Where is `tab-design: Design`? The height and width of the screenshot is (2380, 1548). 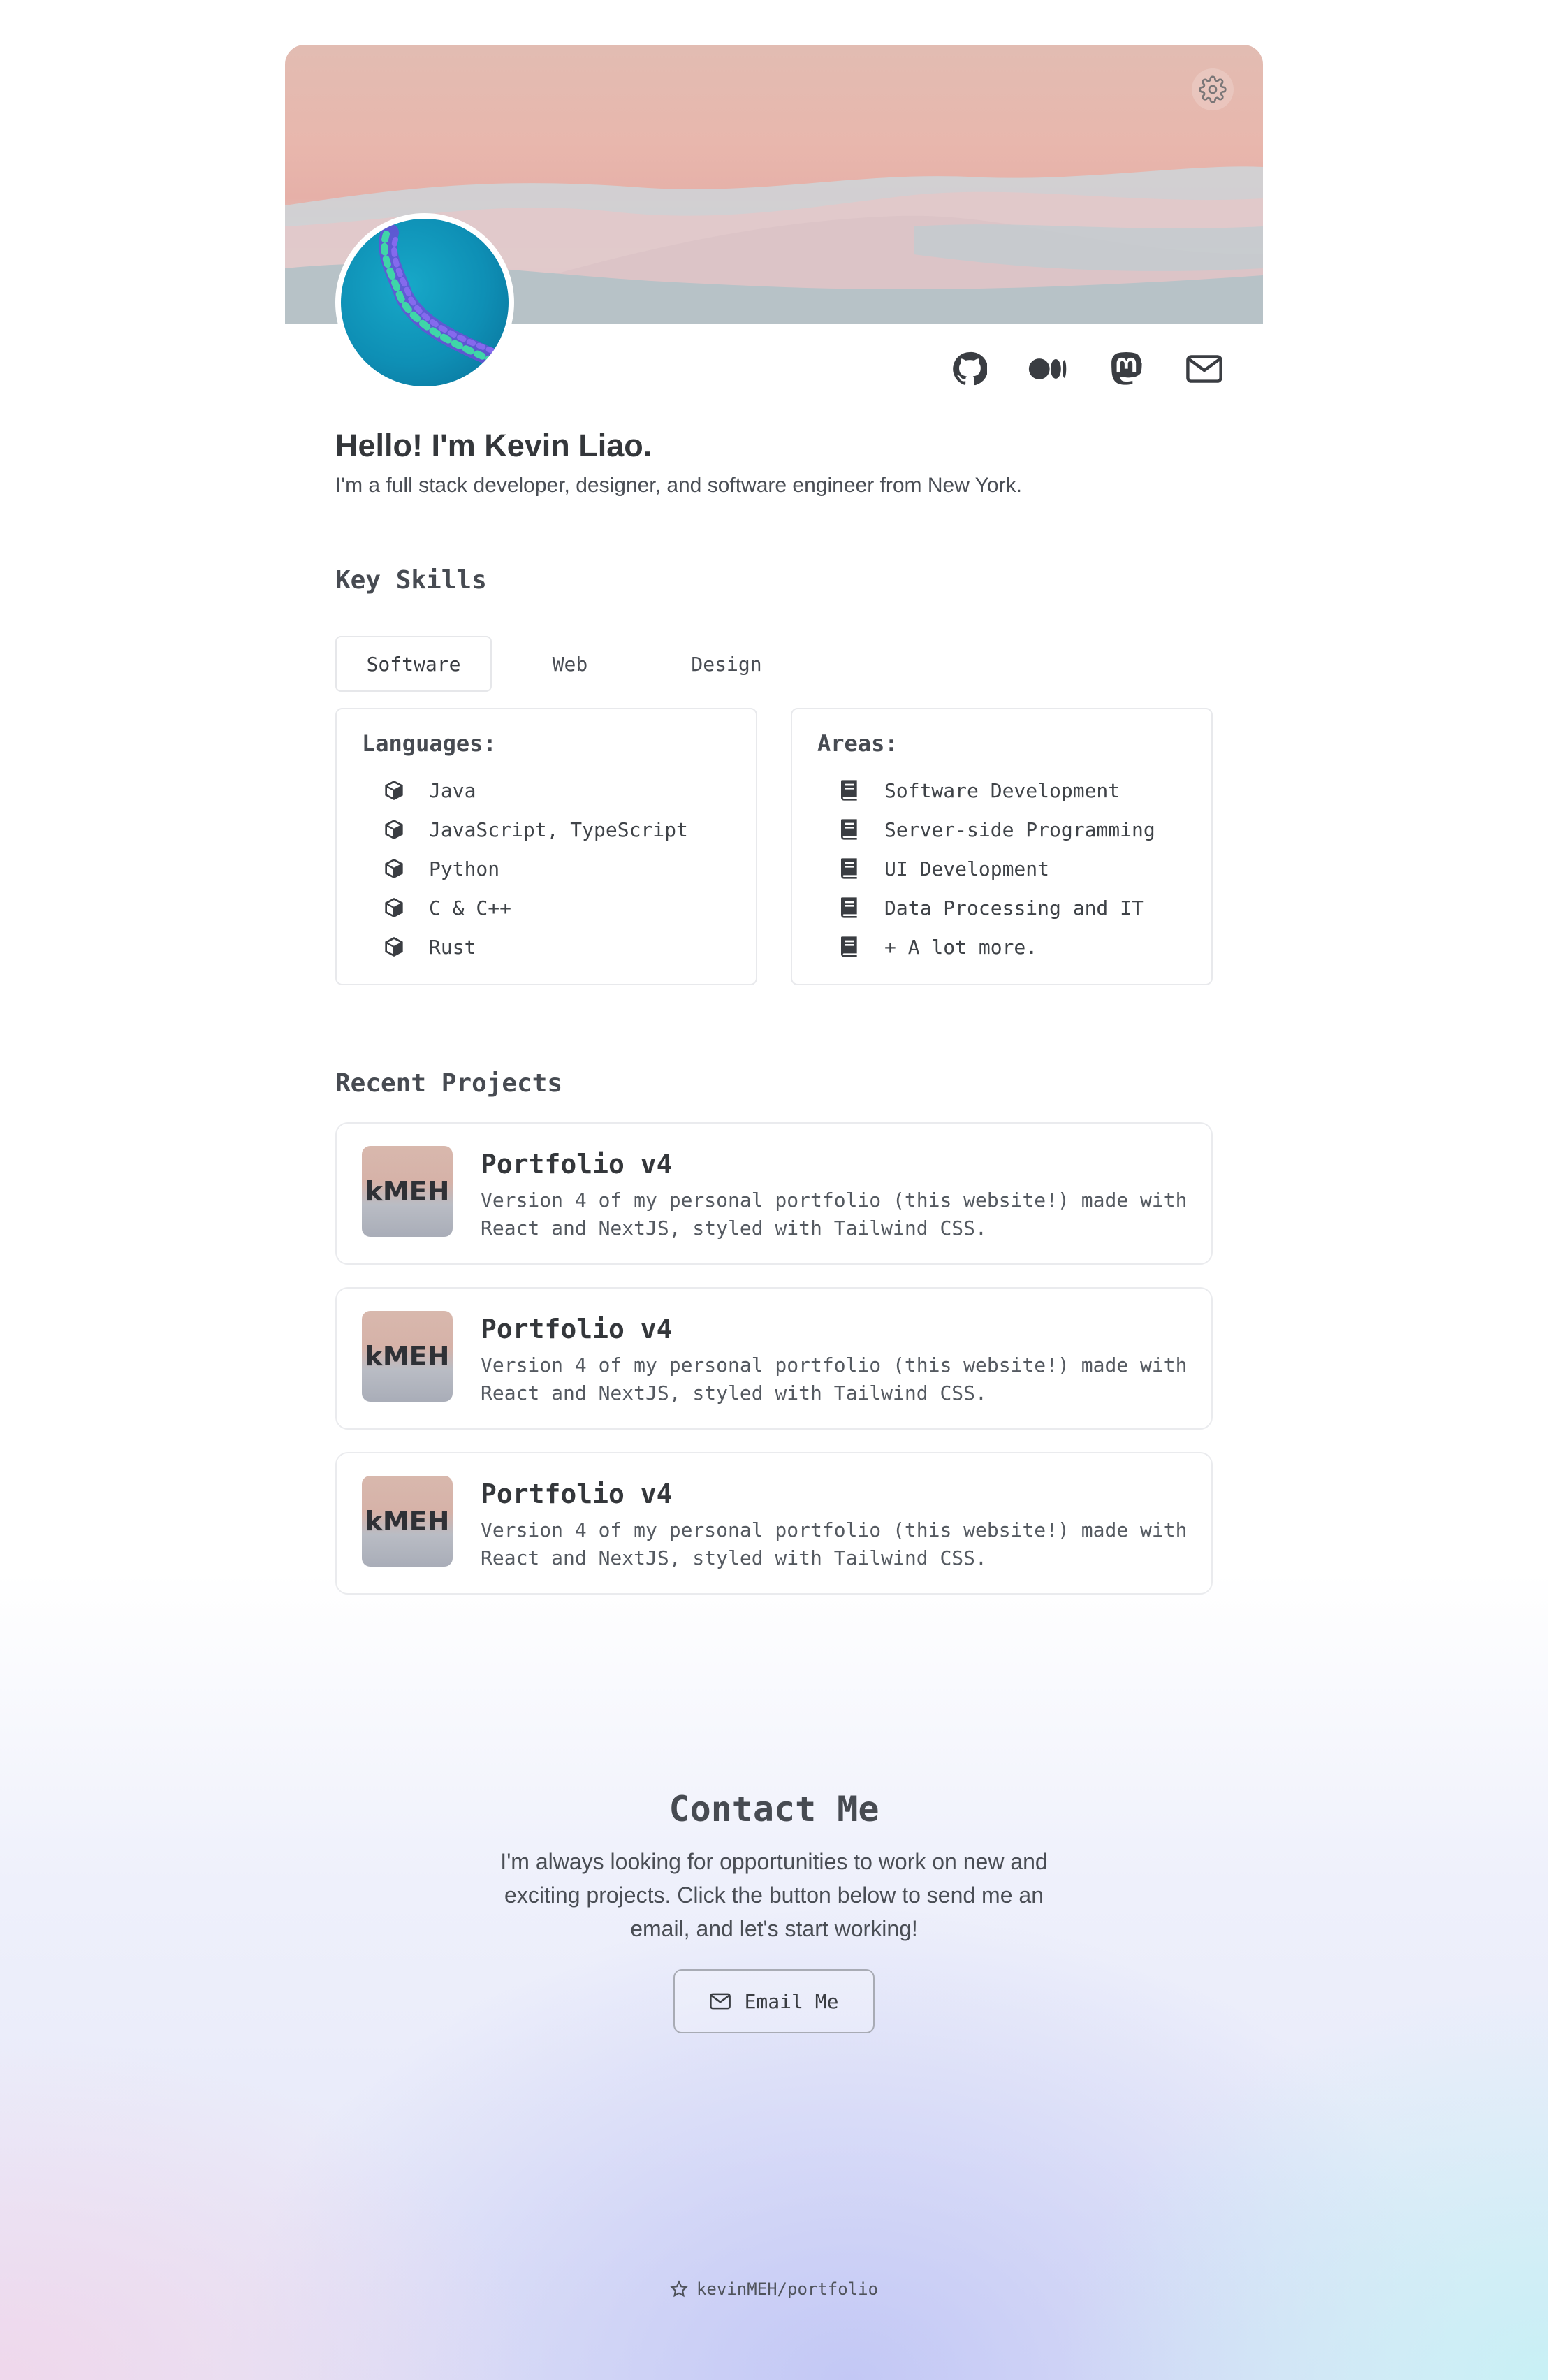
tab-design: Design is located at coordinates (726, 664).